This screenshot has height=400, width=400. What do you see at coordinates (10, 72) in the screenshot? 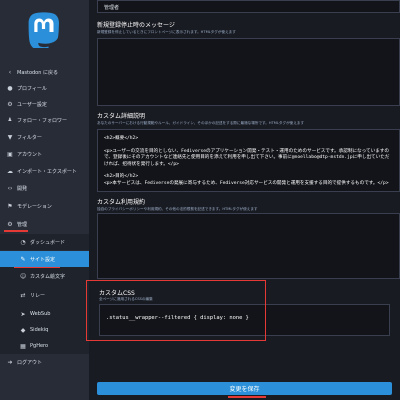
I see `chevron-left-icon: ‹` at bounding box center [10, 72].